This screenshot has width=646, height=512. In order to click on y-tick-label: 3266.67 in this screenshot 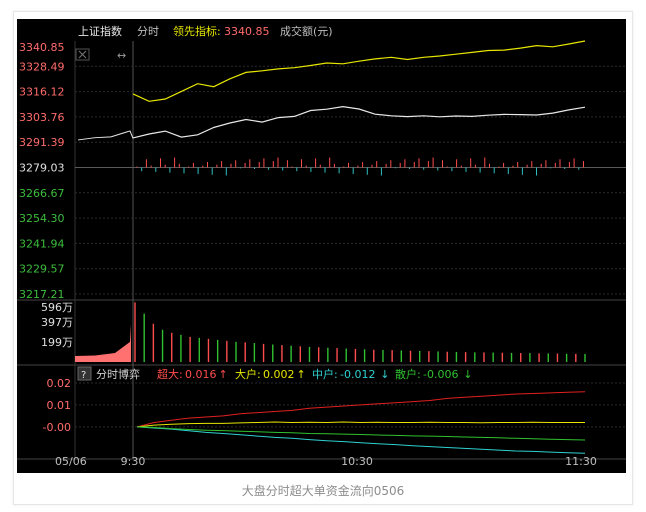, I will do `click(42, 193)`.